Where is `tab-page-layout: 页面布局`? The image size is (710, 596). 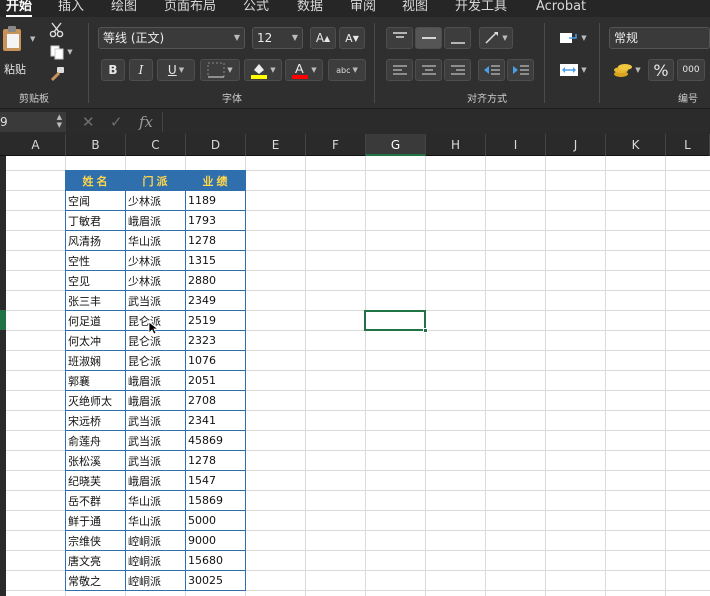 tab-page-layout: 页面布局 is located at coordinates (190, 8).